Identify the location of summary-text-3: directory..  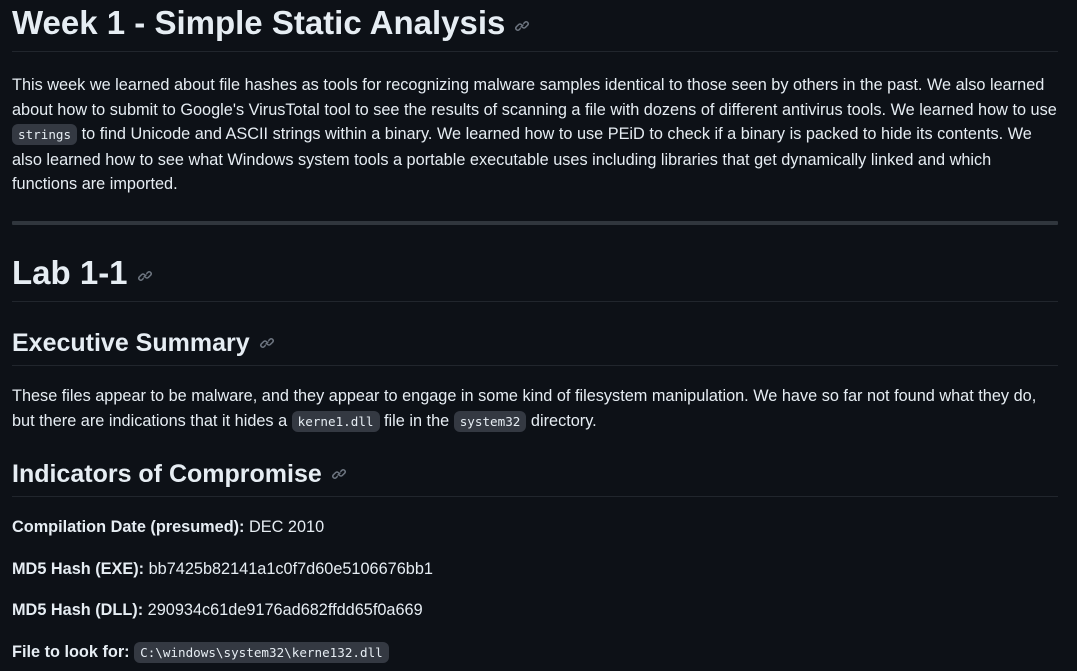
(561, 420).